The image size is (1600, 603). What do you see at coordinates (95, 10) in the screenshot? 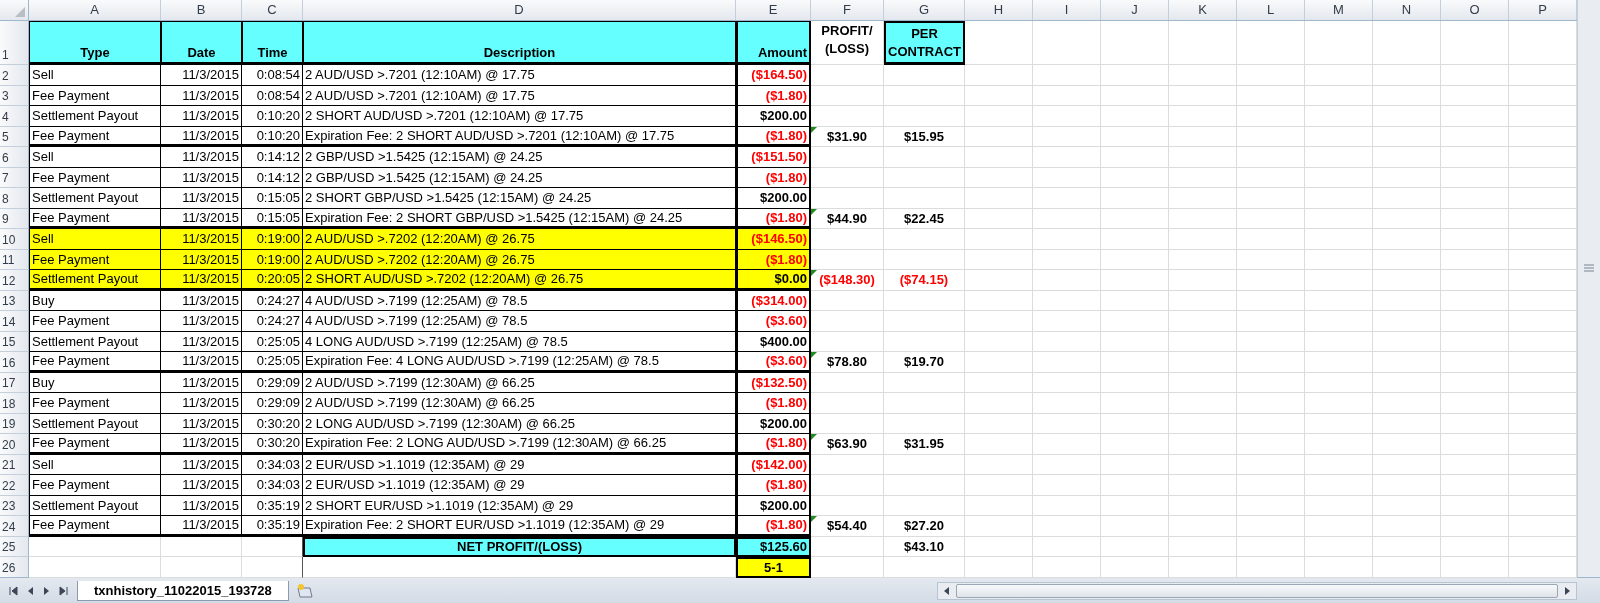
I see `column-header: A` at bounding box center [95, 10].